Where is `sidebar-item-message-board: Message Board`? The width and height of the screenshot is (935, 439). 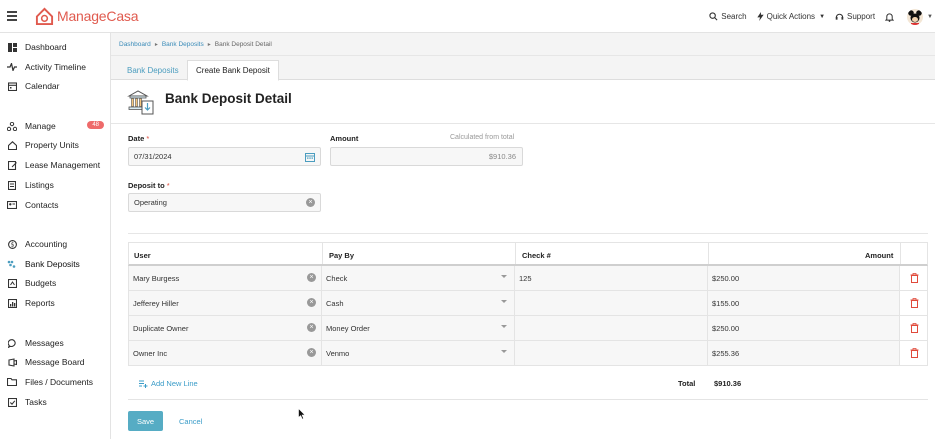
sidebar-item-message-board: Message Board is located at coordinates (55, 362).